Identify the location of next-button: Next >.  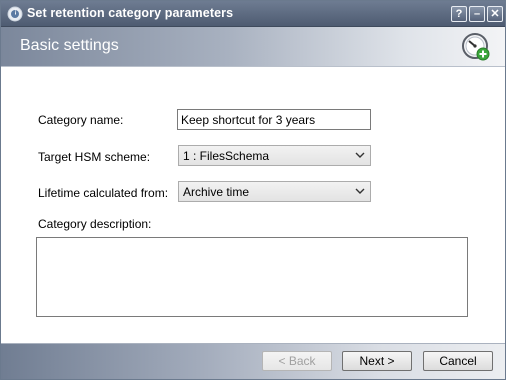
(377, 361).